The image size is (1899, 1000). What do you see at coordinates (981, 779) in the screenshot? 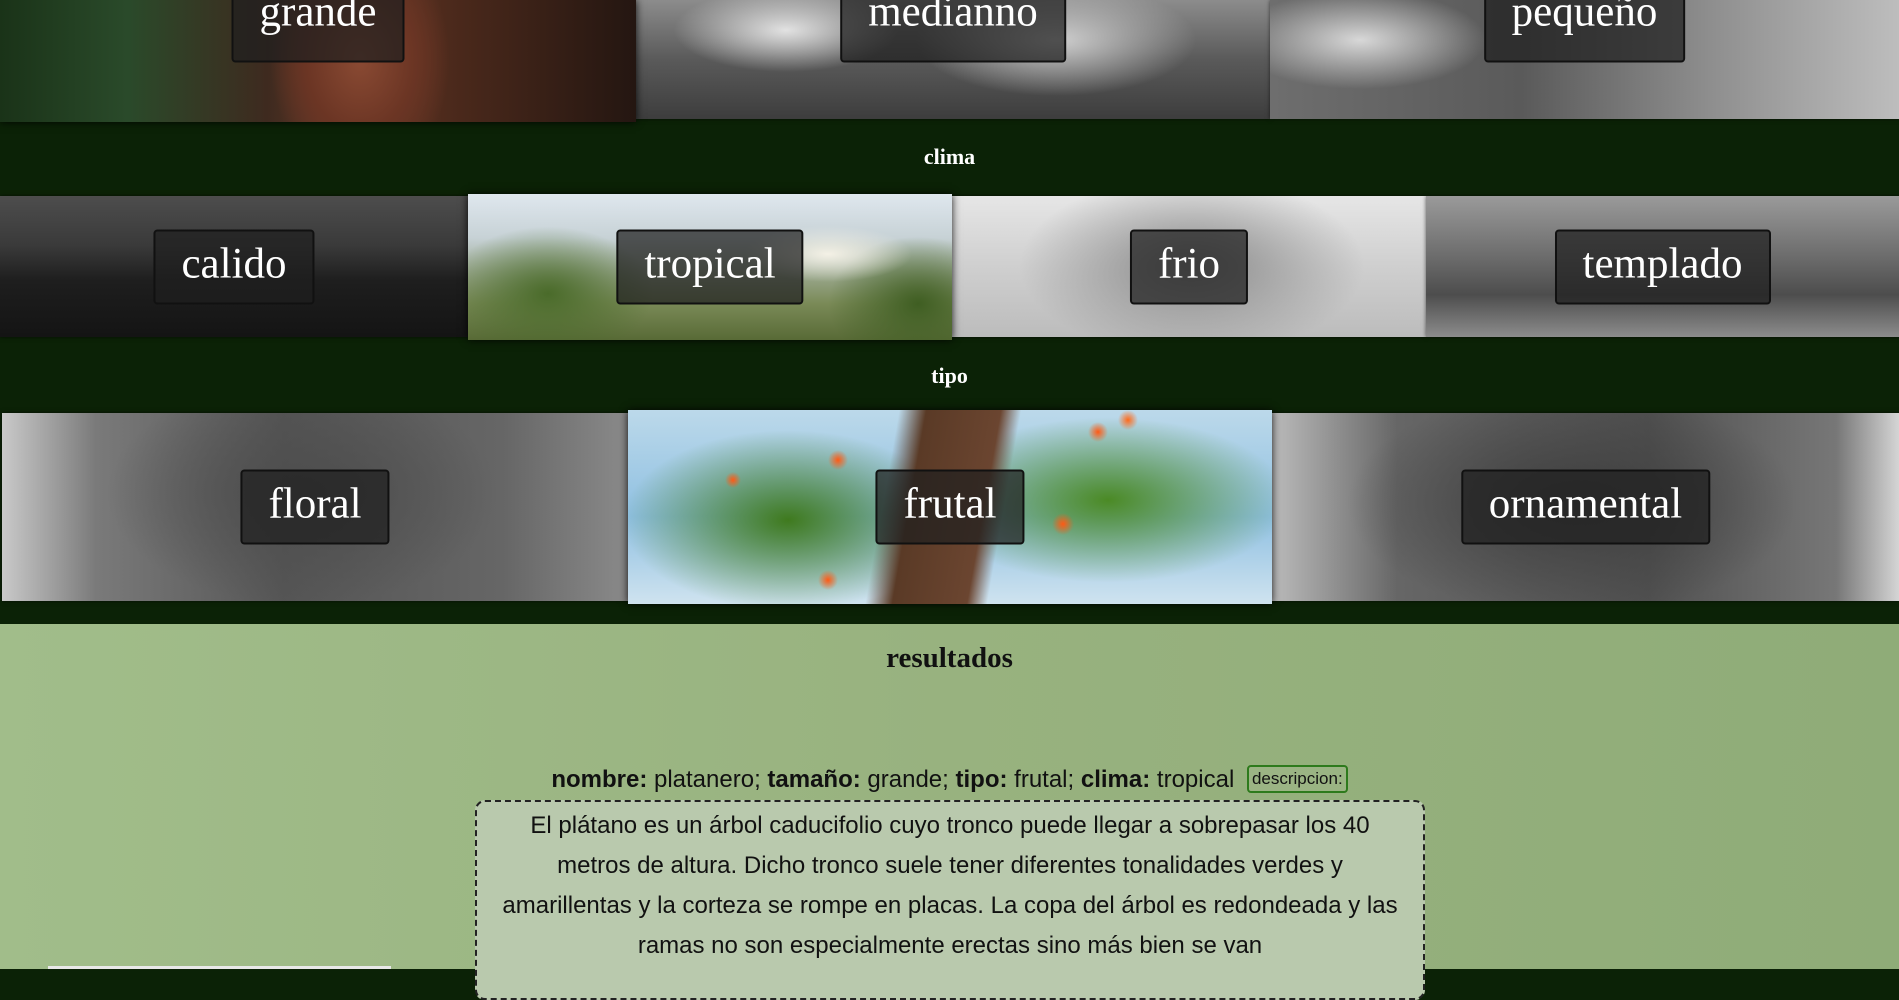
I see `tipo-label: tipo:` at bounding box center [981, 779].